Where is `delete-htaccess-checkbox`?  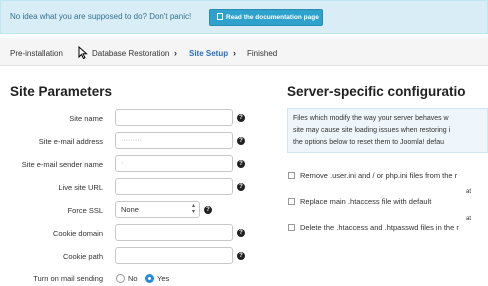 delete-htaccess-checkbox is located at coordinates (291, 227).